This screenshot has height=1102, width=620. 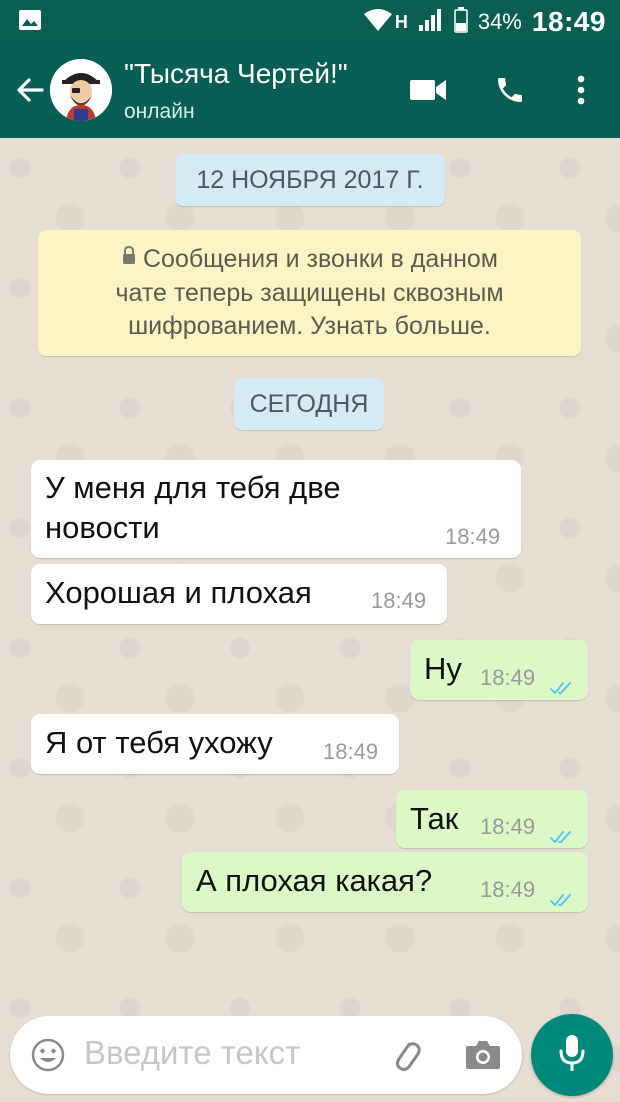 What do you see at coordinates (309, 404) in the screenshot?
I see `today-chip: СЕГОДНЯ` at bounding box center [309, 404].